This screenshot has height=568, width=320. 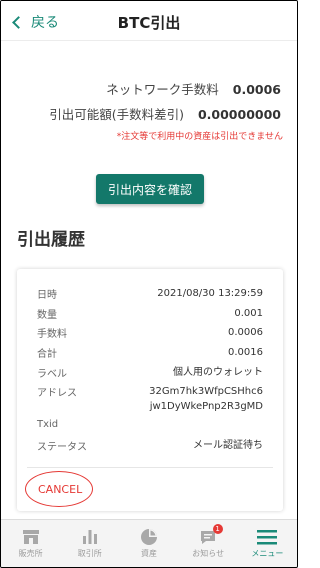 What do you see at coordinates (162, 89) in the screenshot?
I see `network-fee-label: ネットワーク手数料` at bounding box center [162, 89].